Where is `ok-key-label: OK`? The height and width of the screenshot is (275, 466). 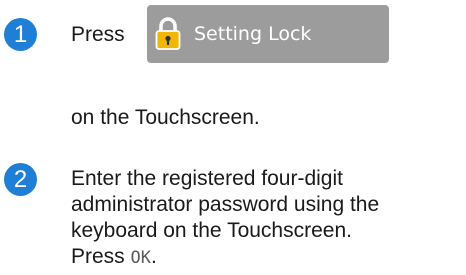 ok-key-label: OK is located at coordinates (141, 258).